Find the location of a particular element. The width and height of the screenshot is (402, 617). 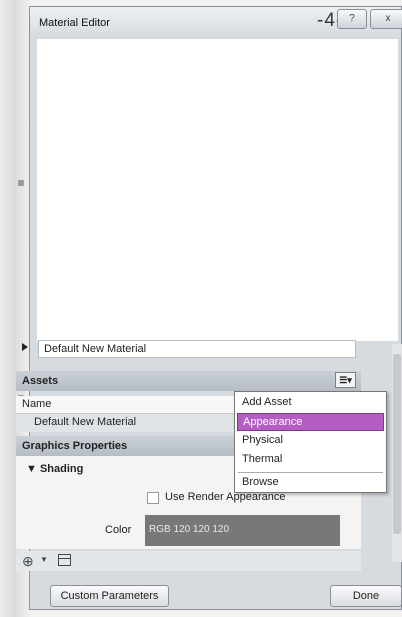

help-button: ? is located at coordinates (352, 19).